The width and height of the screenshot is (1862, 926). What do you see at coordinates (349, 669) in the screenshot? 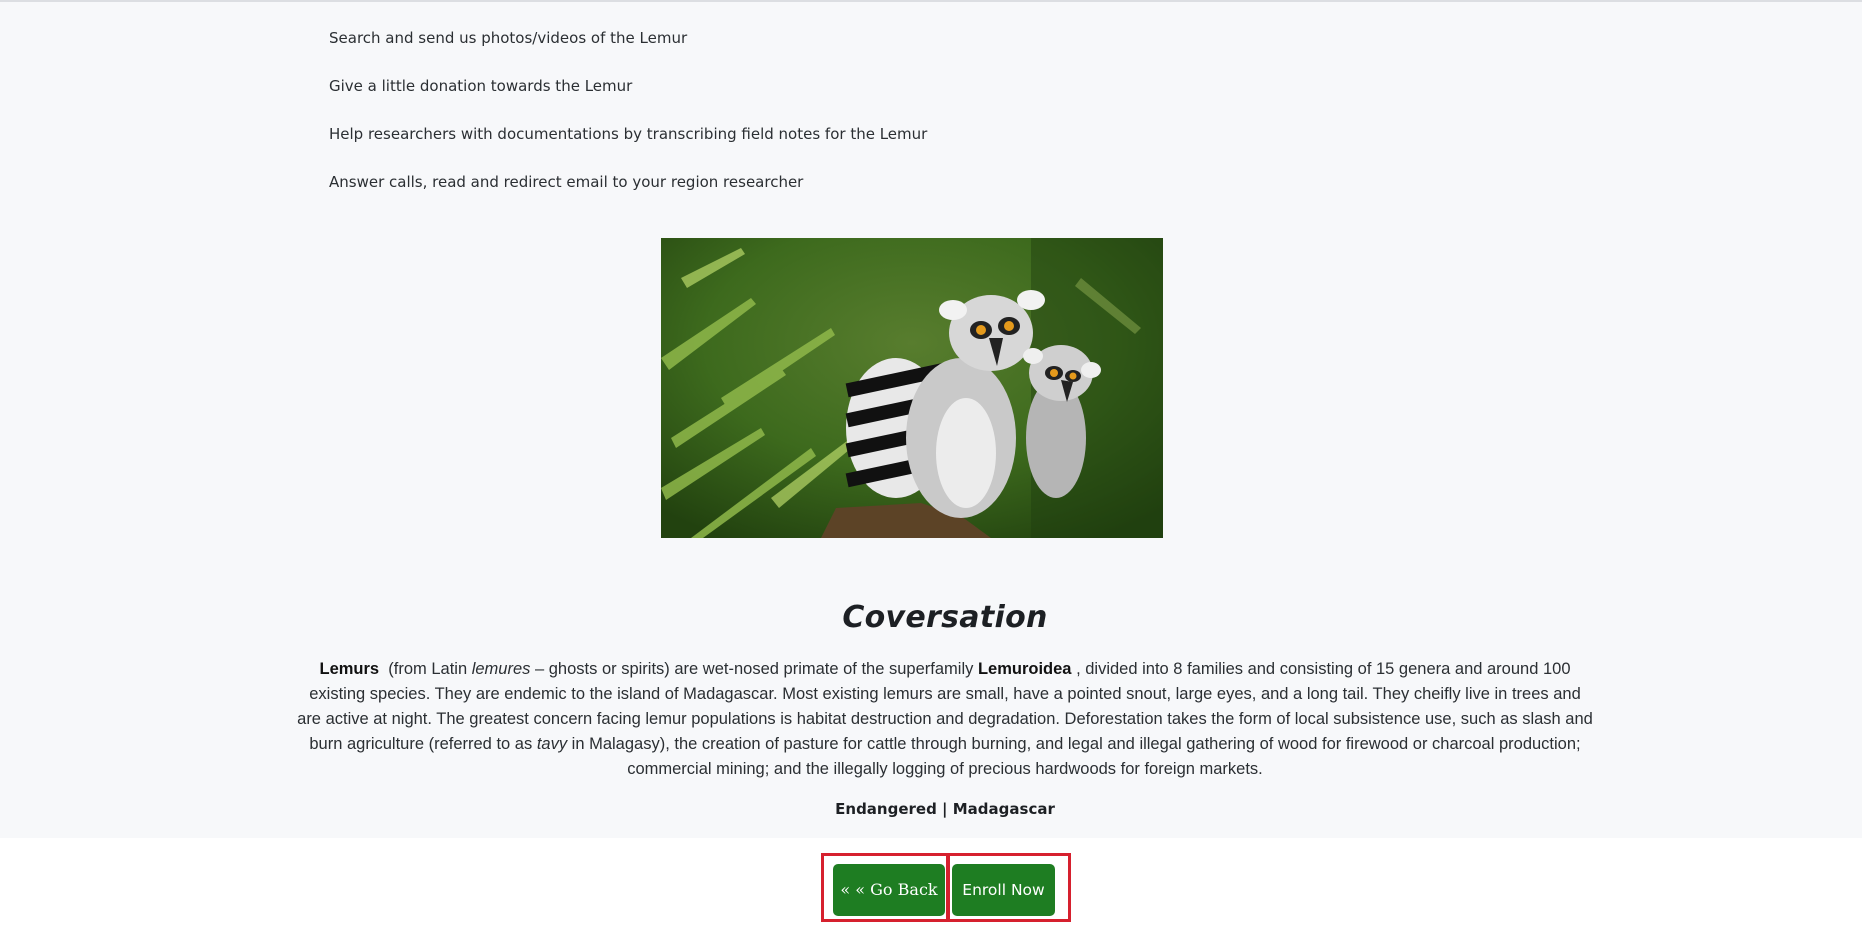
I see `lemurs-term: Lemurs` at bounding box center [349, 669].